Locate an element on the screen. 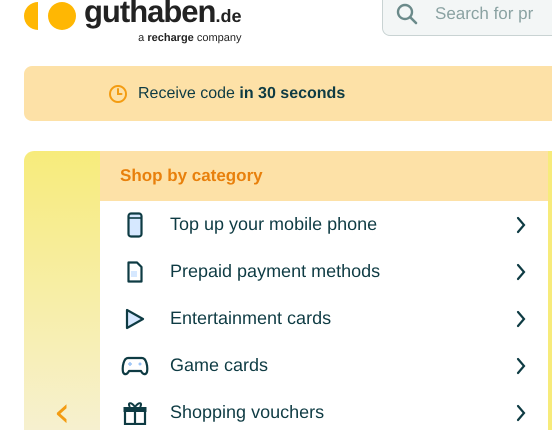  logo-tagline: a recharge company is located at coordinates (190, 38).